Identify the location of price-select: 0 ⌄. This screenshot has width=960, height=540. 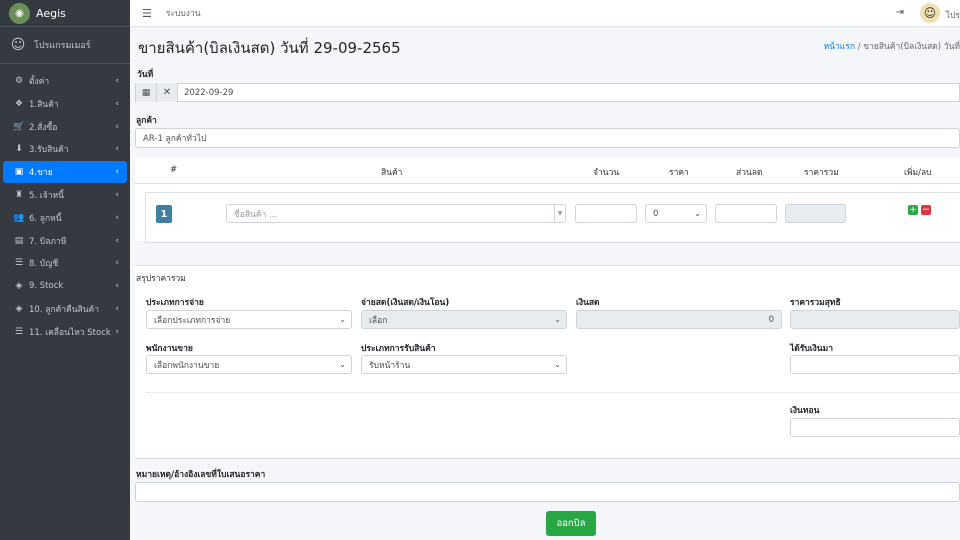
(676, 213).